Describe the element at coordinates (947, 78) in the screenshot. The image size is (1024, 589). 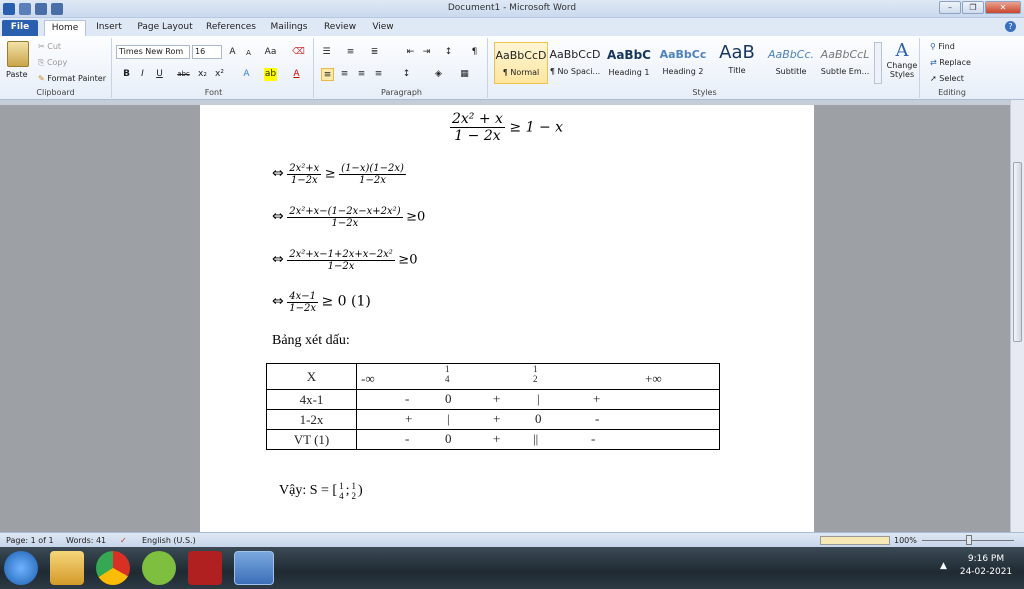
I see `select-button: ➚ Select` at that location.